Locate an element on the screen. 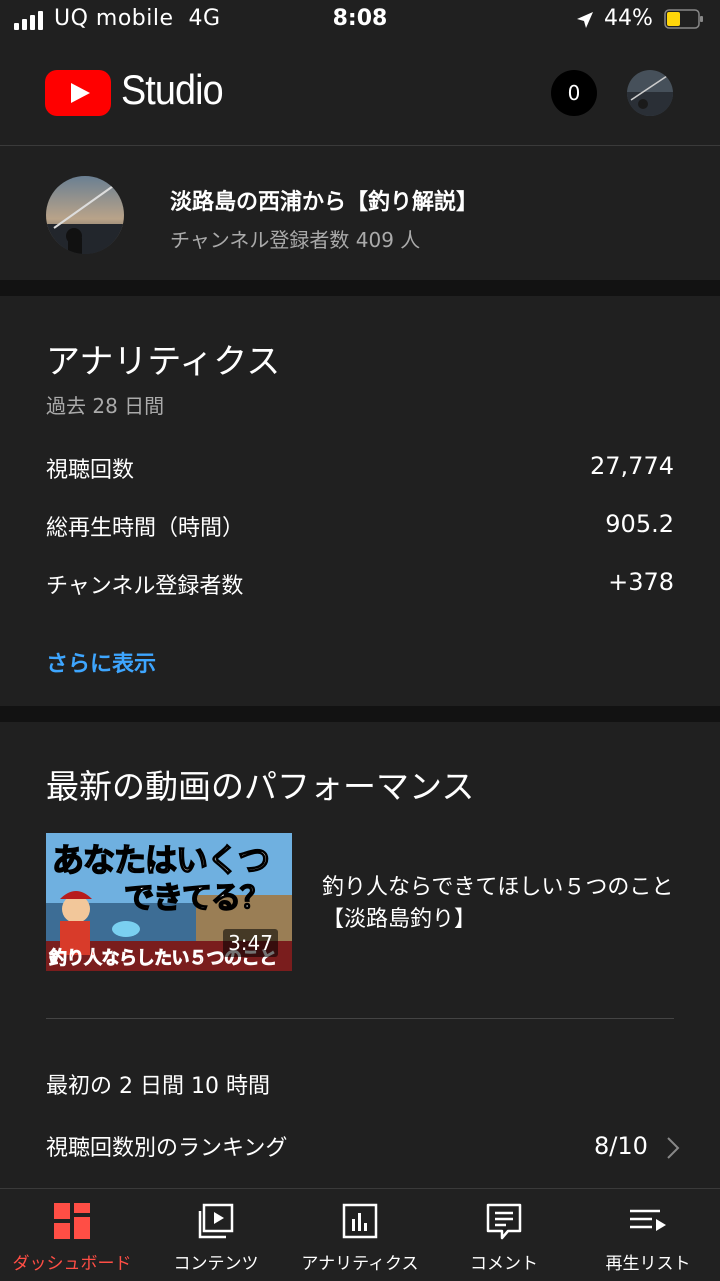  app-header: Studio 0 is located at coordinates (360, 93).